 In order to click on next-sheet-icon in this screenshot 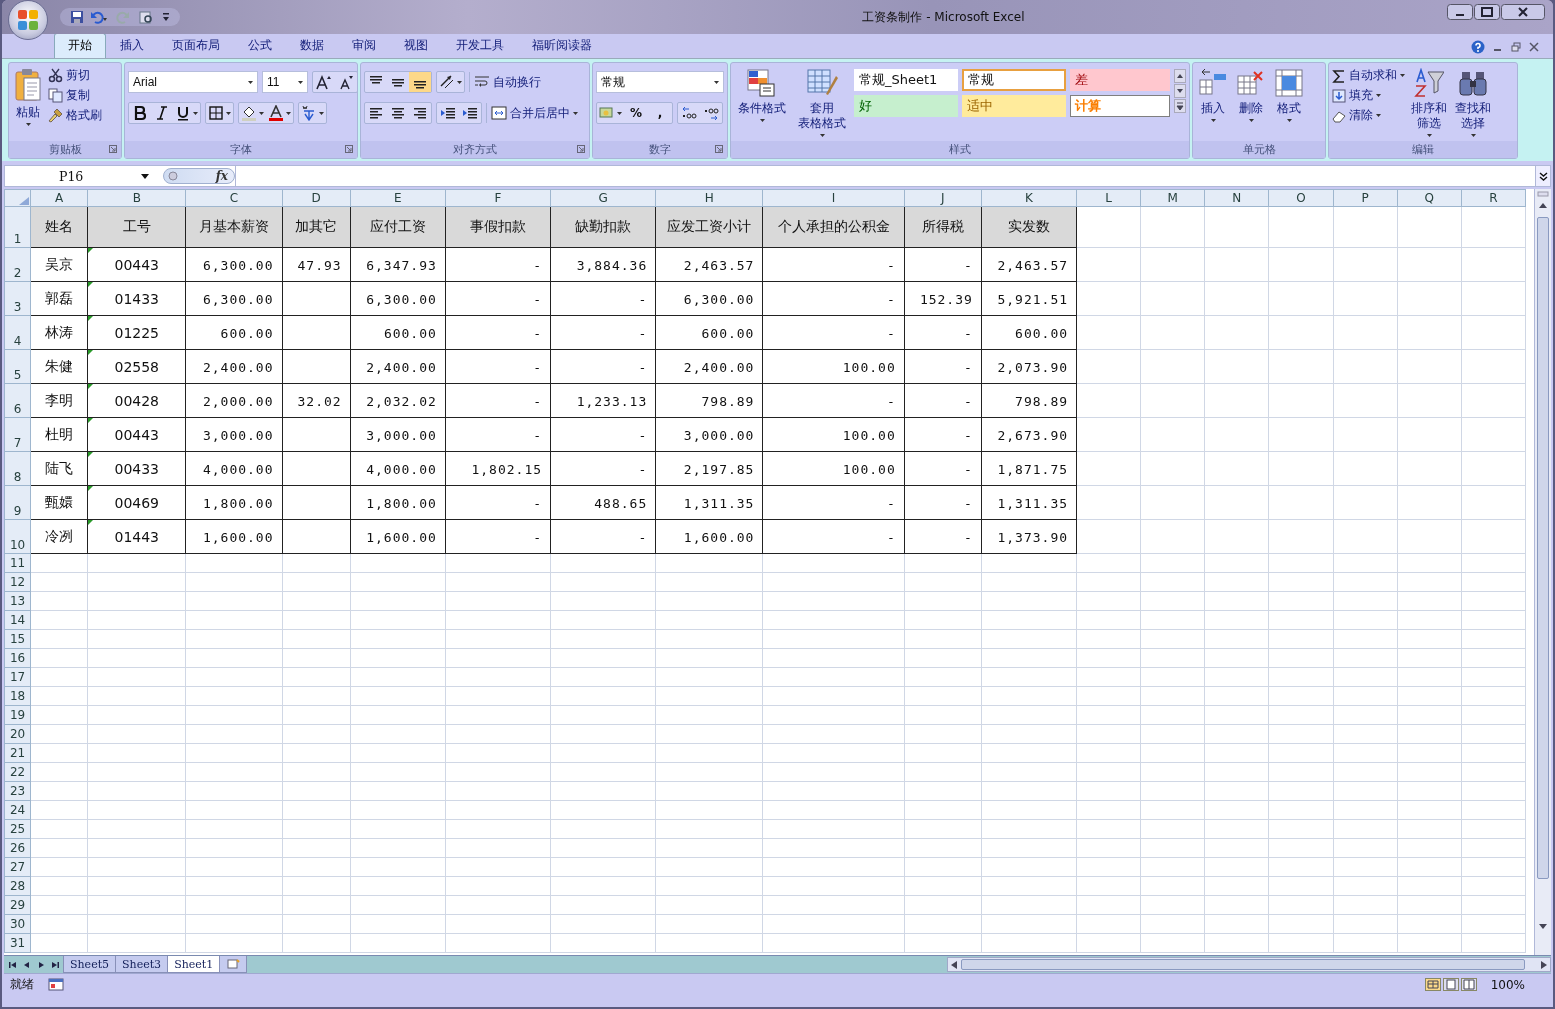, I will do `click(41, 964)`.